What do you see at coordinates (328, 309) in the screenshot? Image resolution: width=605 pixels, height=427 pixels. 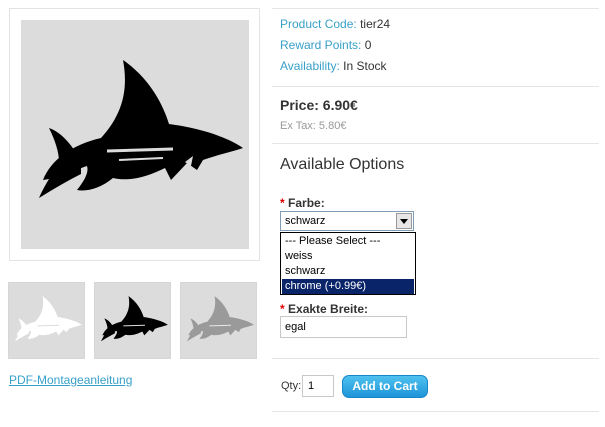 I see `breite-label-text: Exakte Breite:` at bounding box center [328, 309].